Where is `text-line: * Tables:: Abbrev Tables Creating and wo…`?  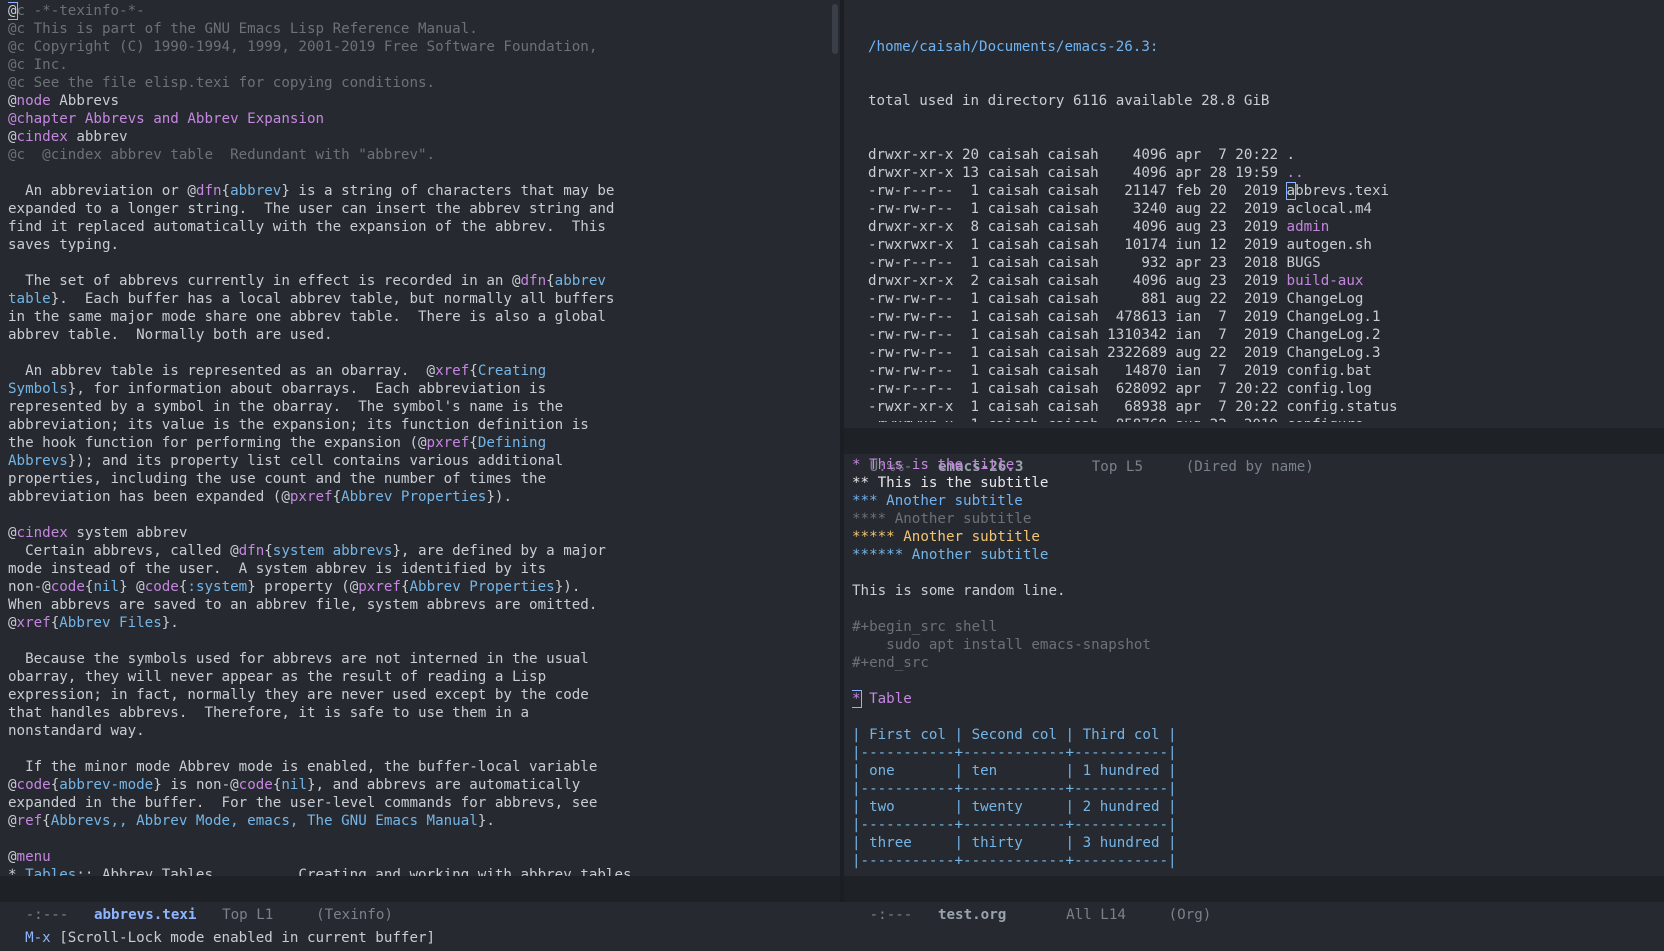 text-line: * Tables:: Abbrev Tables Creating and wo… is located at coordinates (414, 871).